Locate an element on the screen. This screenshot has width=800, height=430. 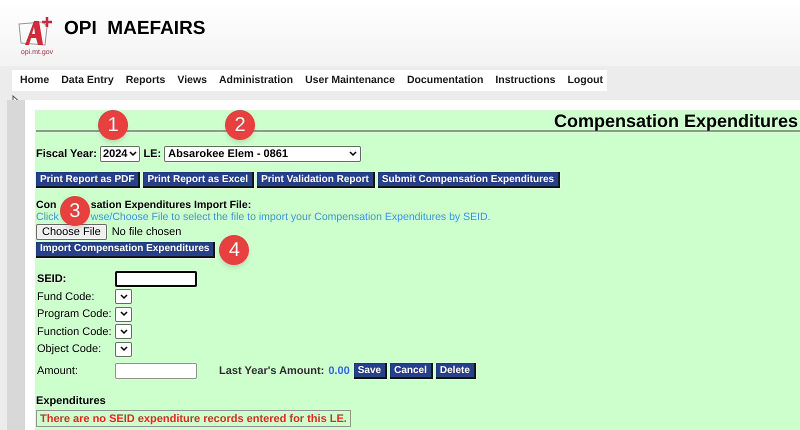
nav-link: Reports is located at coordinates (146, 80).